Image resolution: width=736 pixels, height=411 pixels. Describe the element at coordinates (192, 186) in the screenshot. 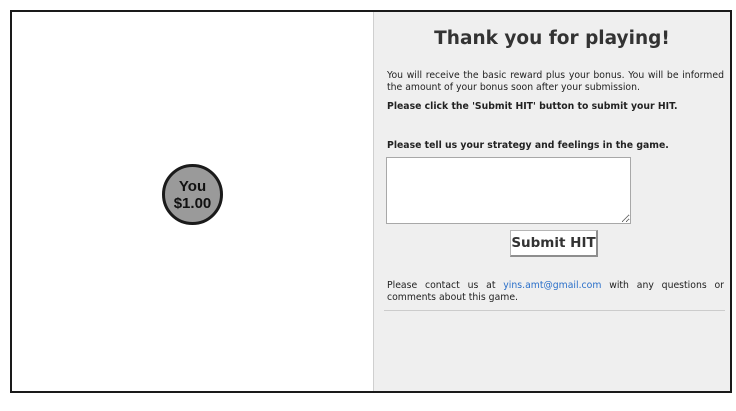

I see `player-label: You` at that location.